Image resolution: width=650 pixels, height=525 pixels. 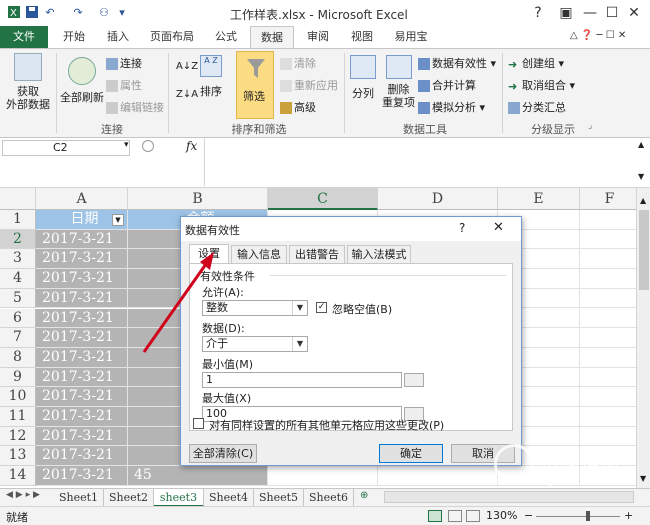 I want to click on sheet-tab: Sheet2, so click(x=129, y=498).